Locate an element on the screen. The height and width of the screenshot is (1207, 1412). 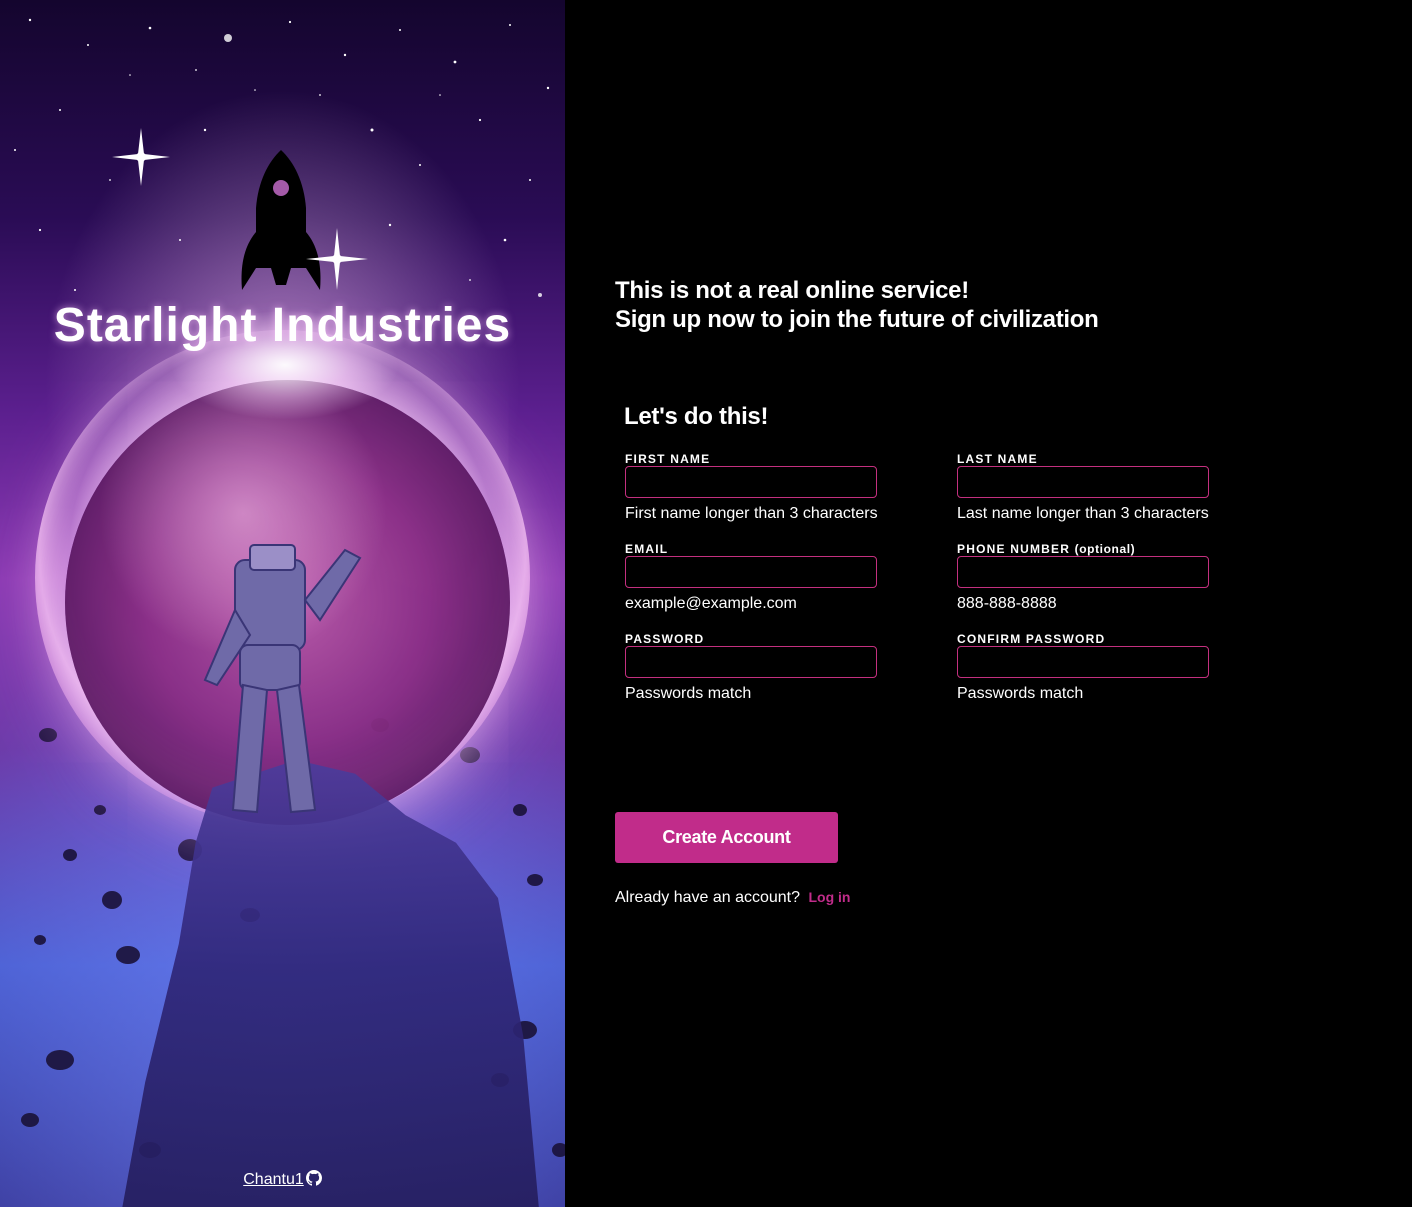
phone-optional-label: (optional) is located at coordinates (1105, 549).